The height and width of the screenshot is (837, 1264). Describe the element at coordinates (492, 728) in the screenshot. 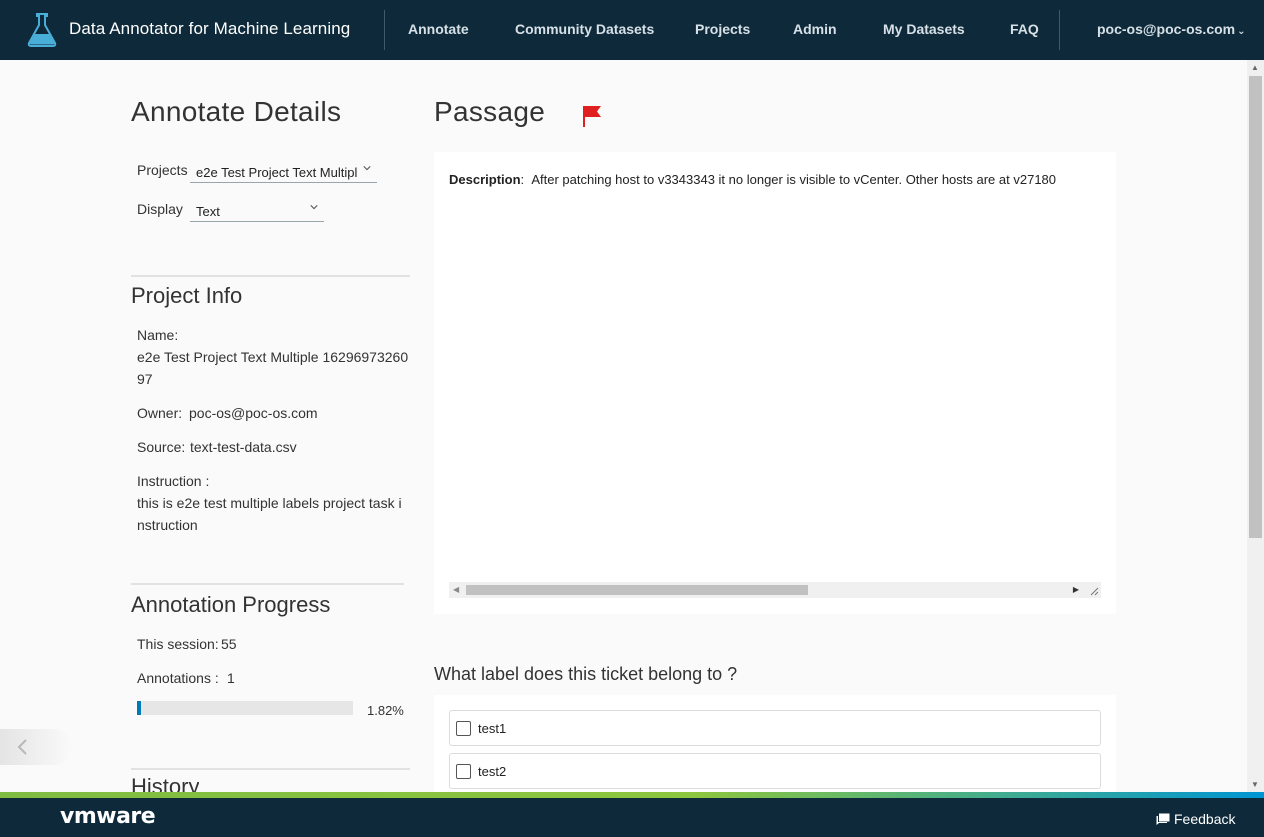

I see `option-label: test1` at that location.